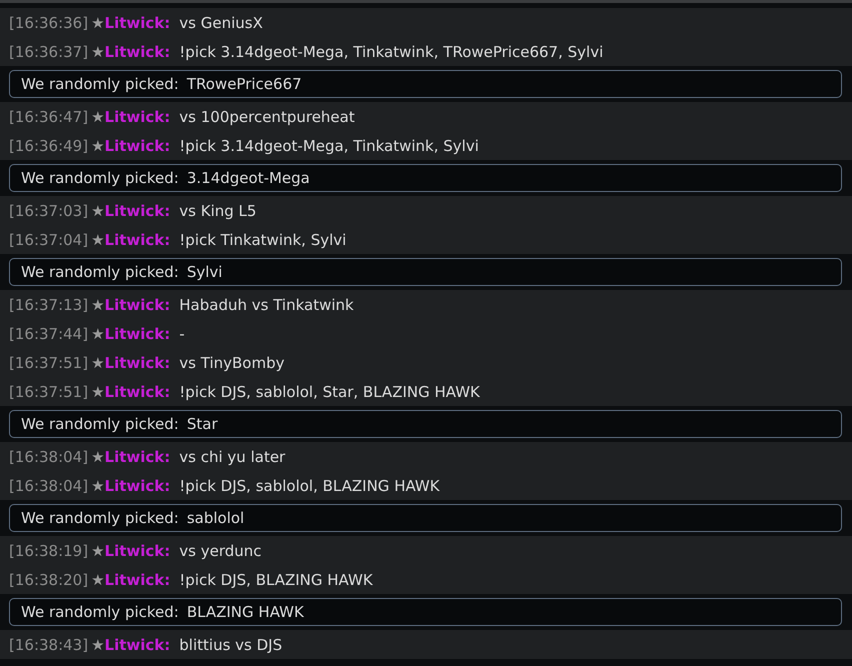 The image size is (852, 666). What do you see at coordinates (309, 485) in the screenshot?
I see `message-text: !pick DJS, sablolol, BLAZING HAWK` at bounding box center [309, 485].